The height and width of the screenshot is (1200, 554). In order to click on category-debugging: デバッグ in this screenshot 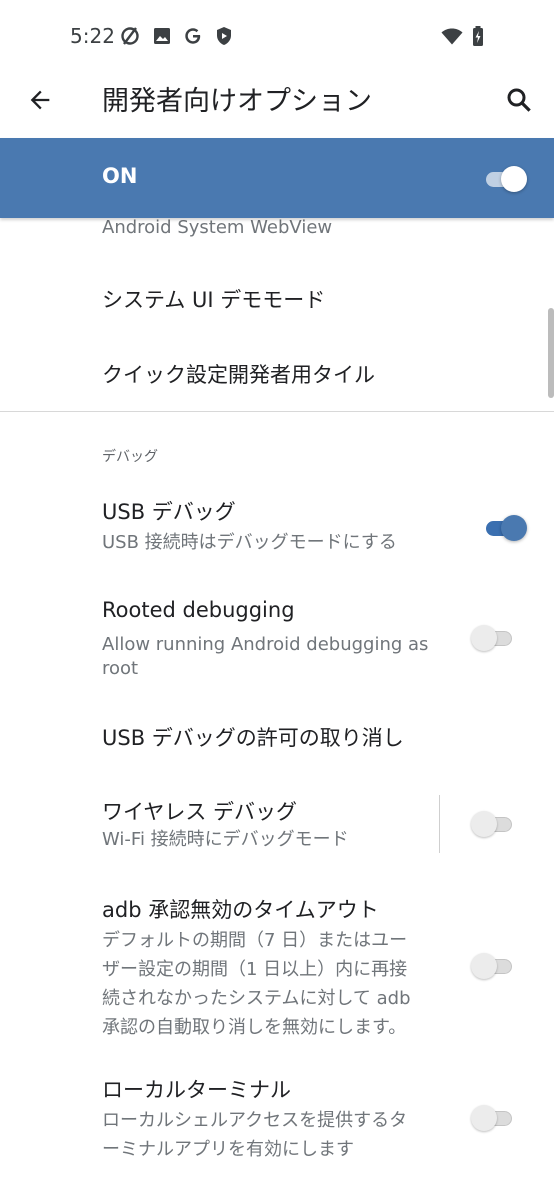, I will do `click(130, 457)`.